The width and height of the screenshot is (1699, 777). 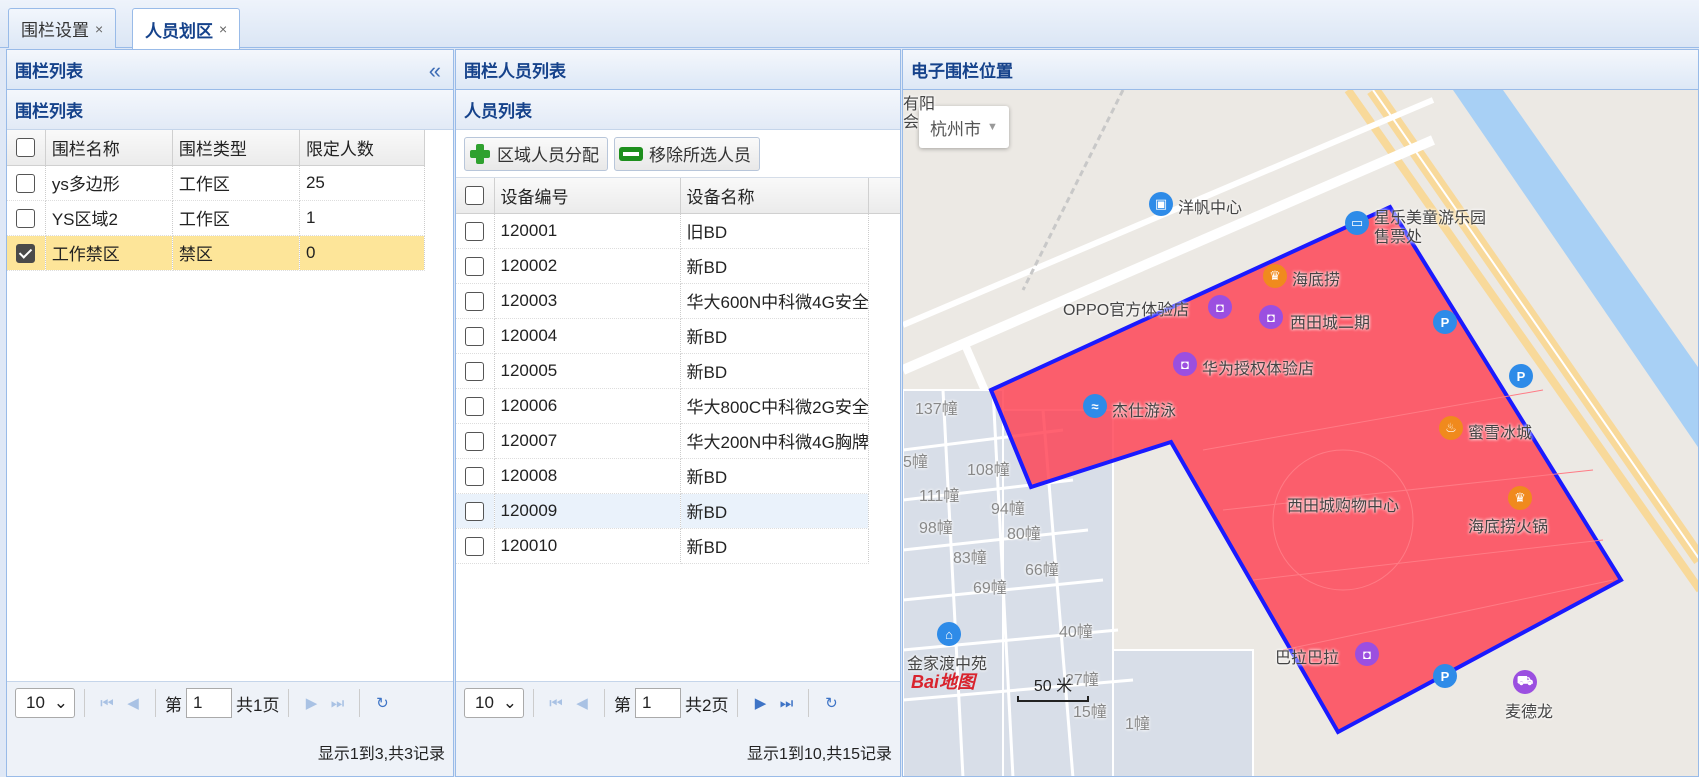 What do you see at coordinates (587, 301) in the screenshot?
I see `device-id: 120003` at bounding box center [587, 301].